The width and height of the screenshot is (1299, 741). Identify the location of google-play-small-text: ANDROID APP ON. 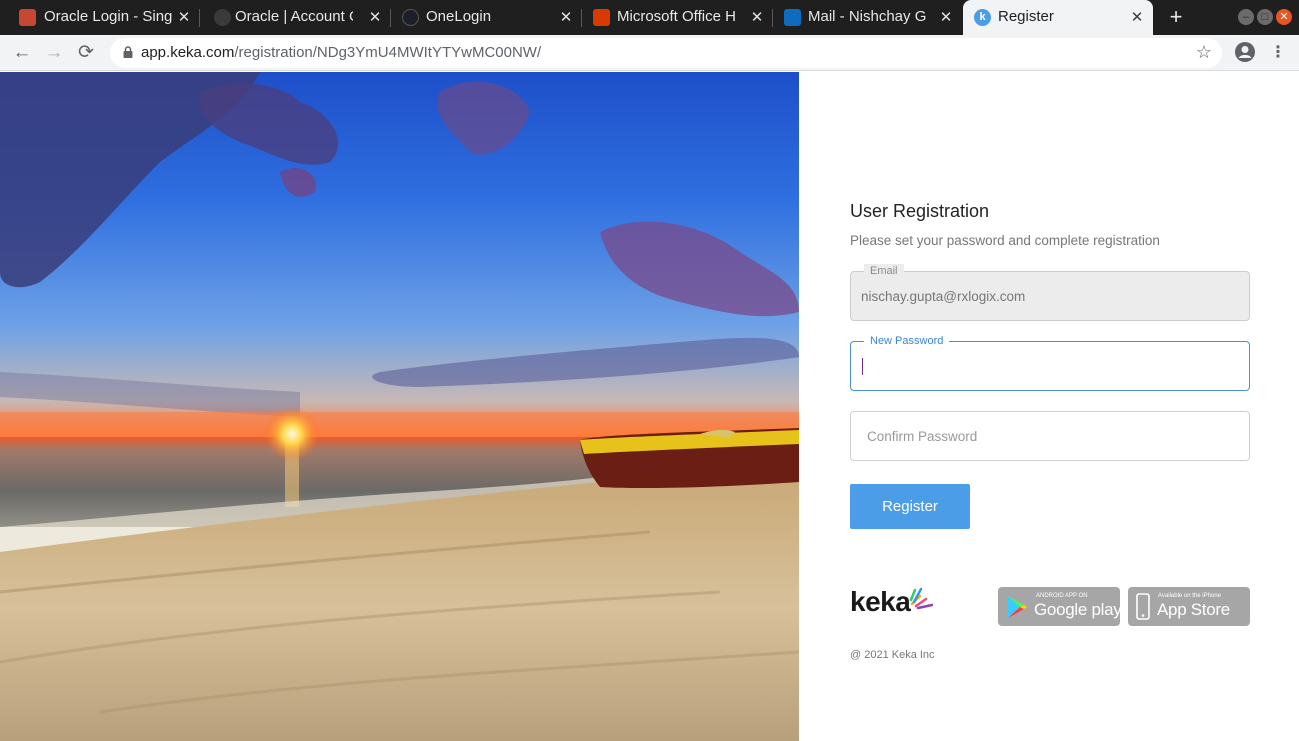
(1062, 596).